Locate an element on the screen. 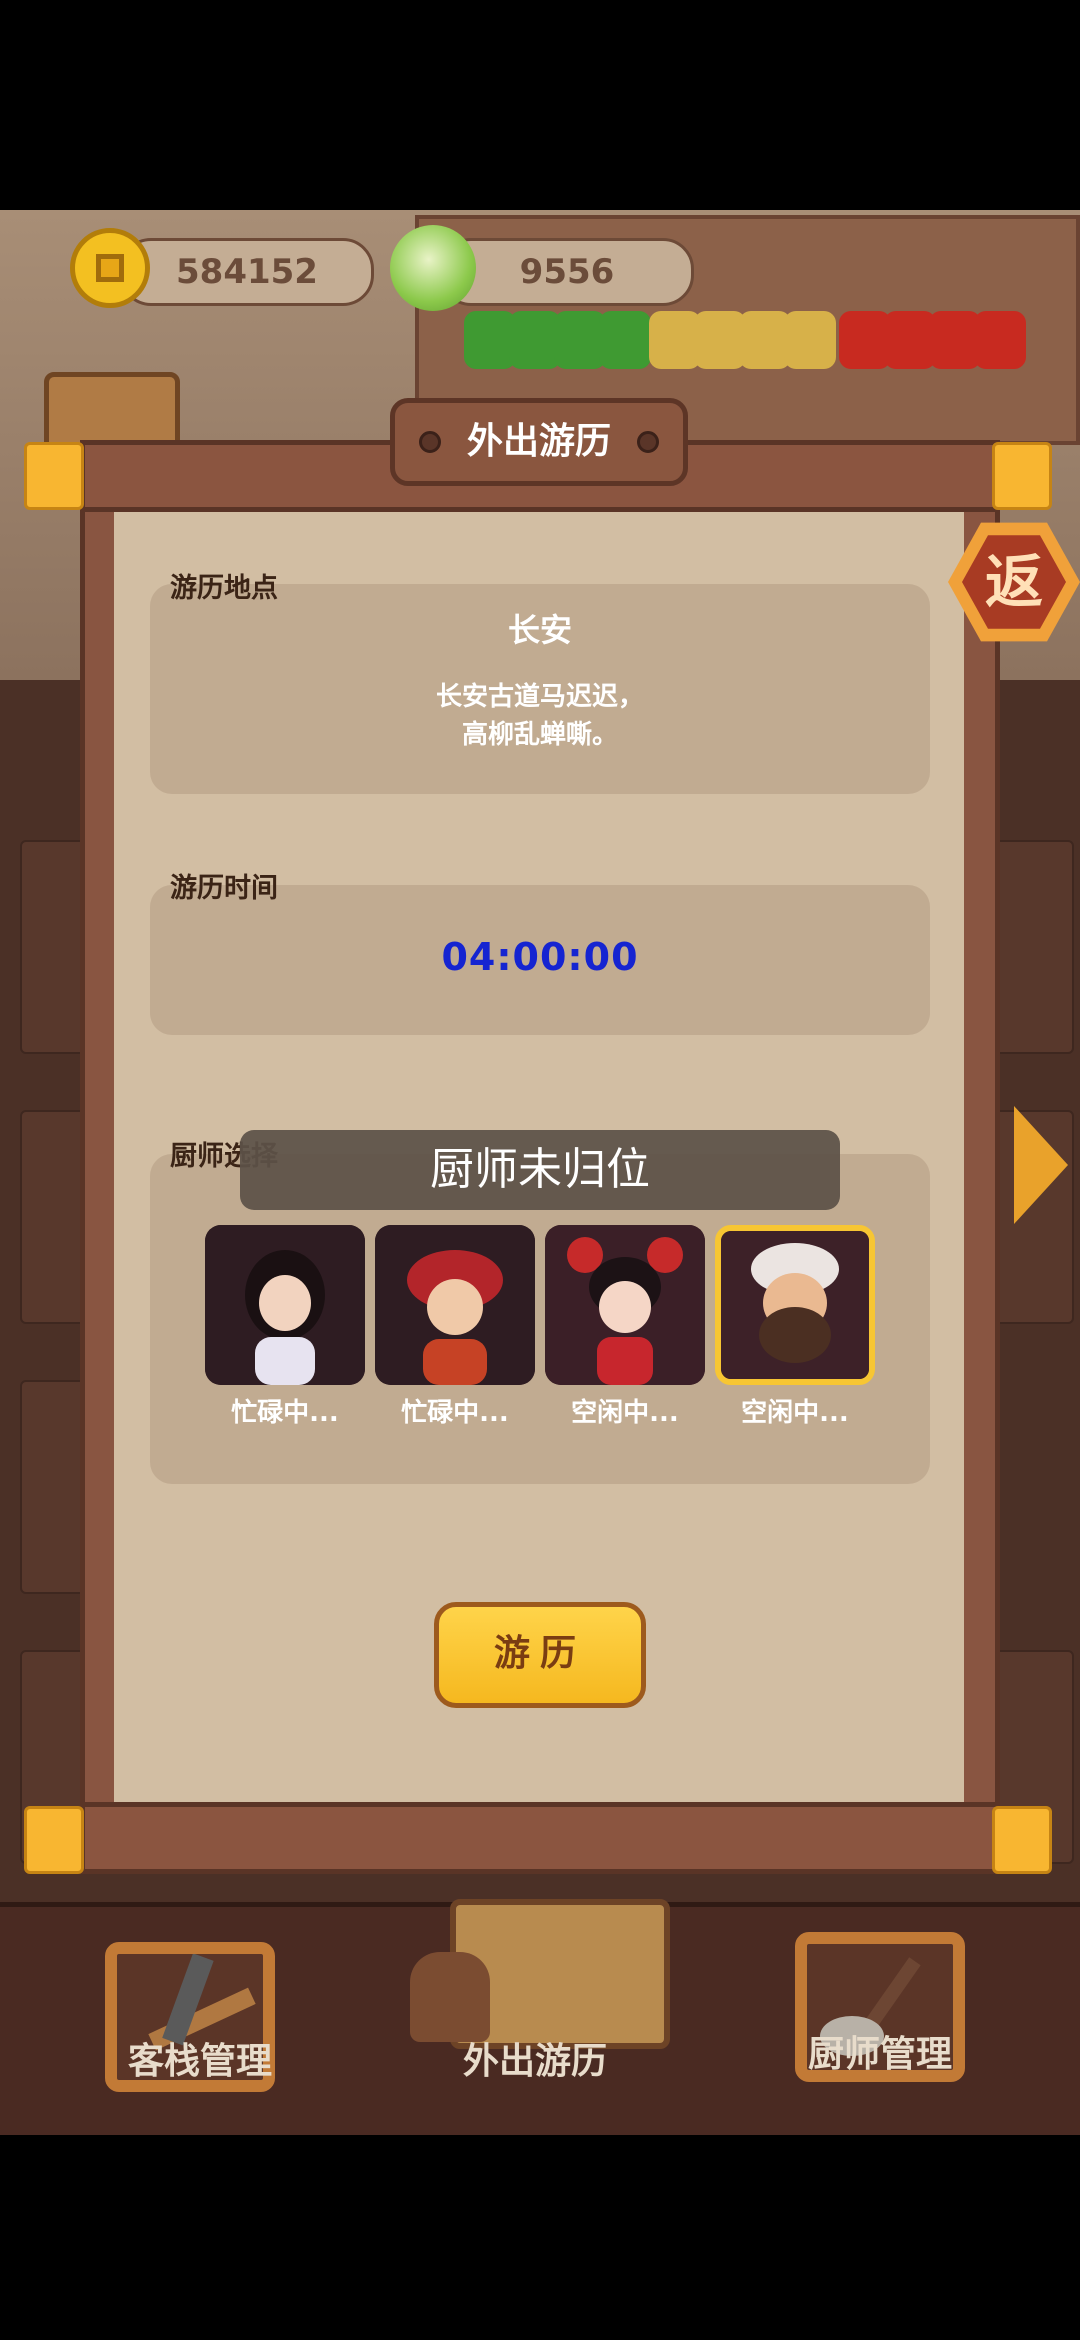 The width and height of the screenshot is (1080, 2340). return-button: 返 is located at coordinates (1014, 582).